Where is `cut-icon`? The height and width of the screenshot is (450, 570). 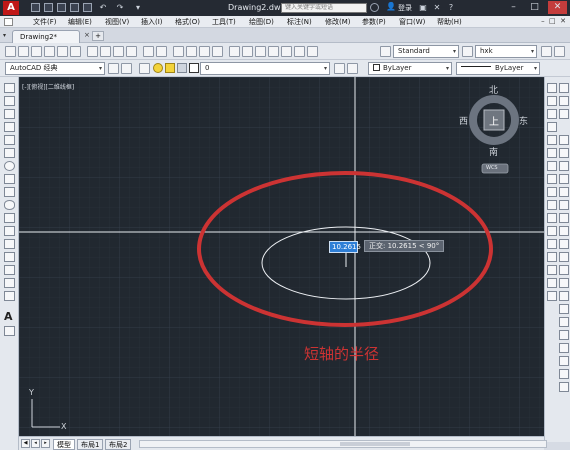
cut-icon is located at coordinates (92, 51).